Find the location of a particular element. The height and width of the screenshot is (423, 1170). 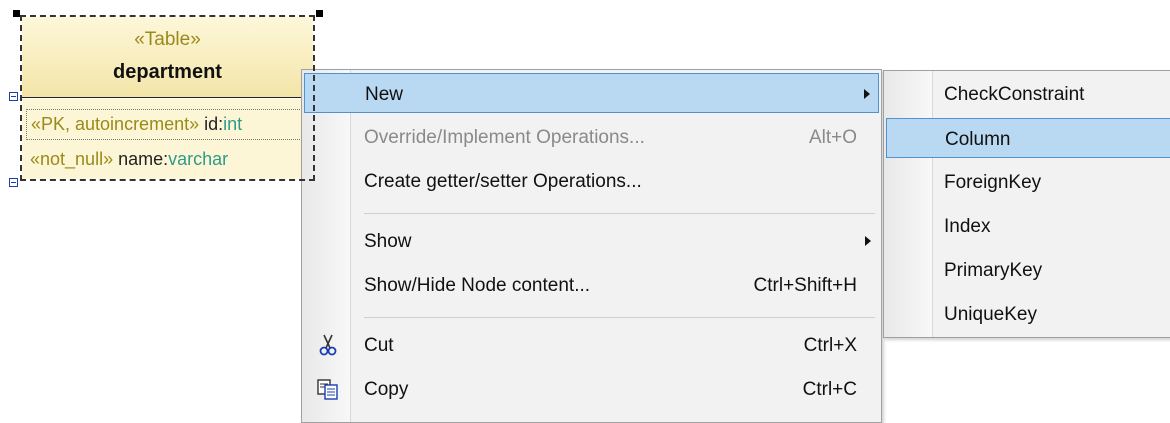

menu-item-label: ForeignKey is located at coordinates (993, 182).